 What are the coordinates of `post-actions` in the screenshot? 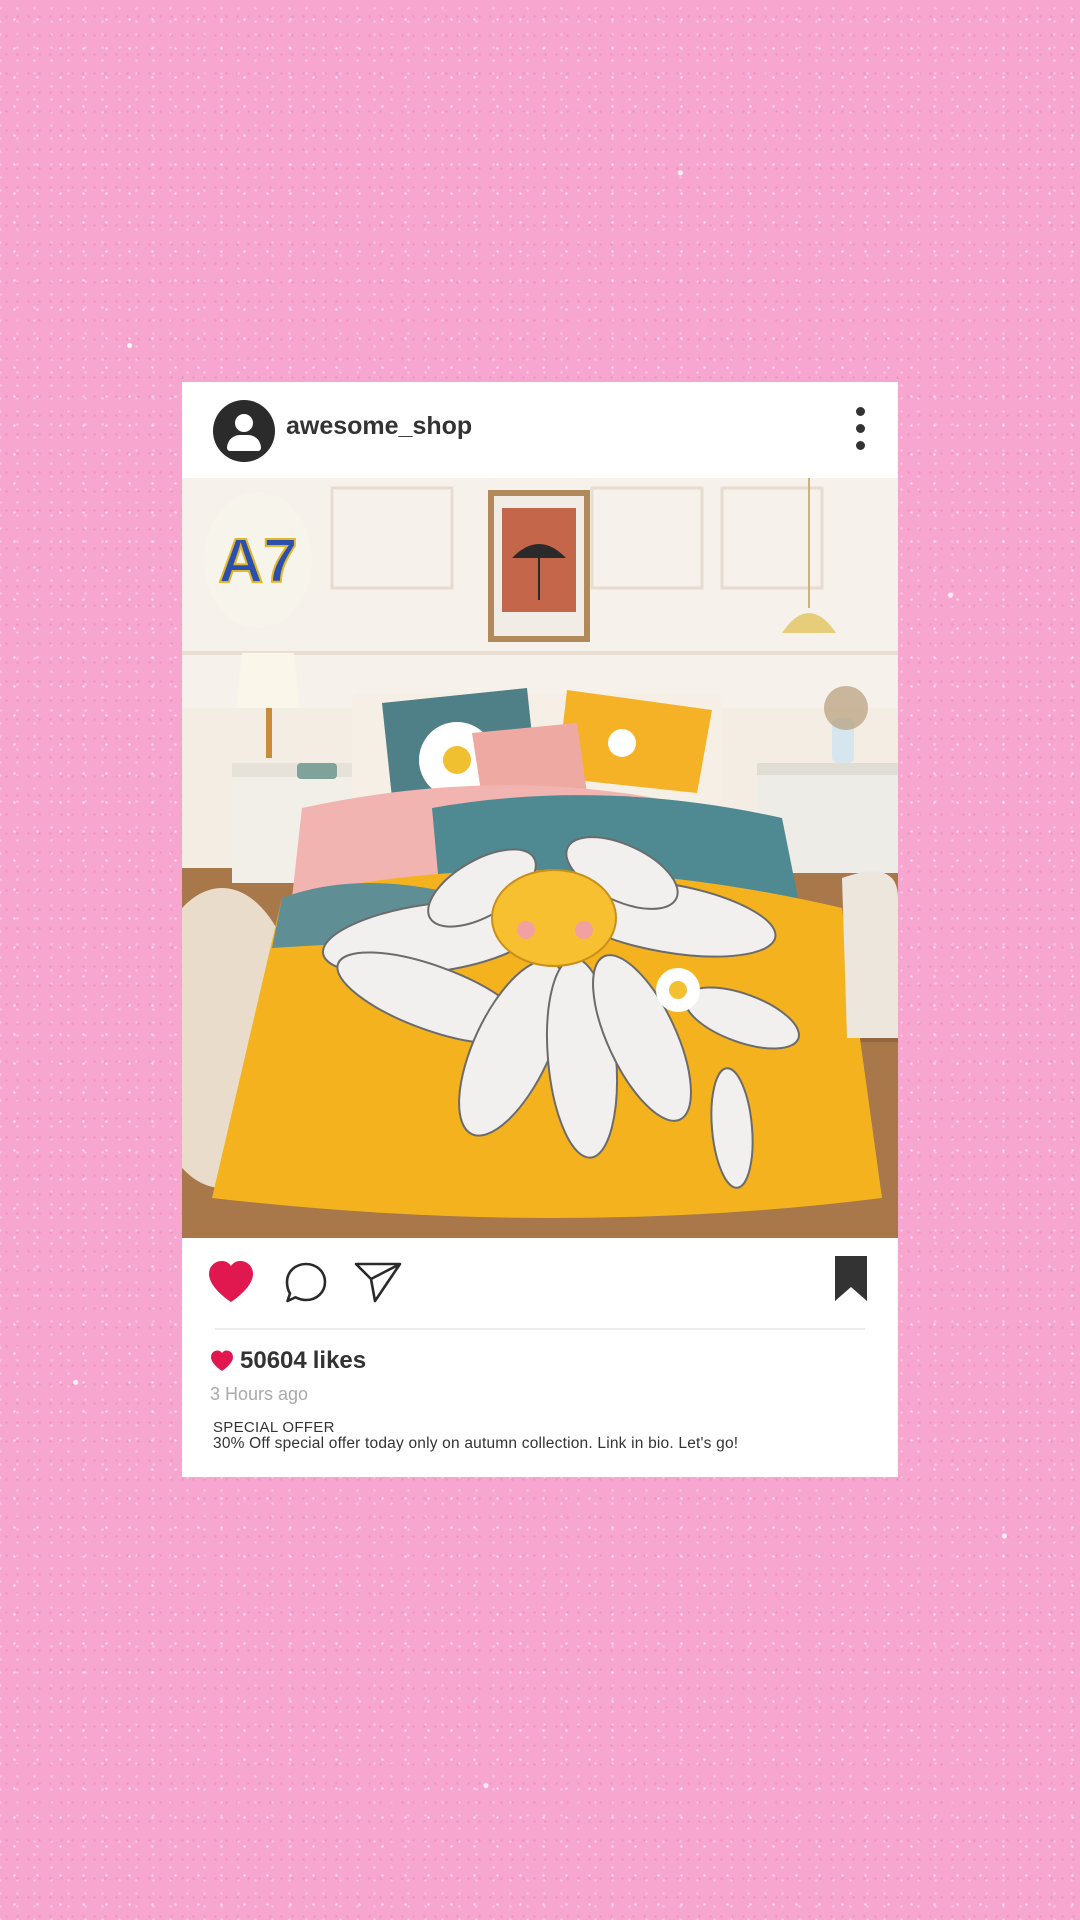 It's located at (540, 1283).